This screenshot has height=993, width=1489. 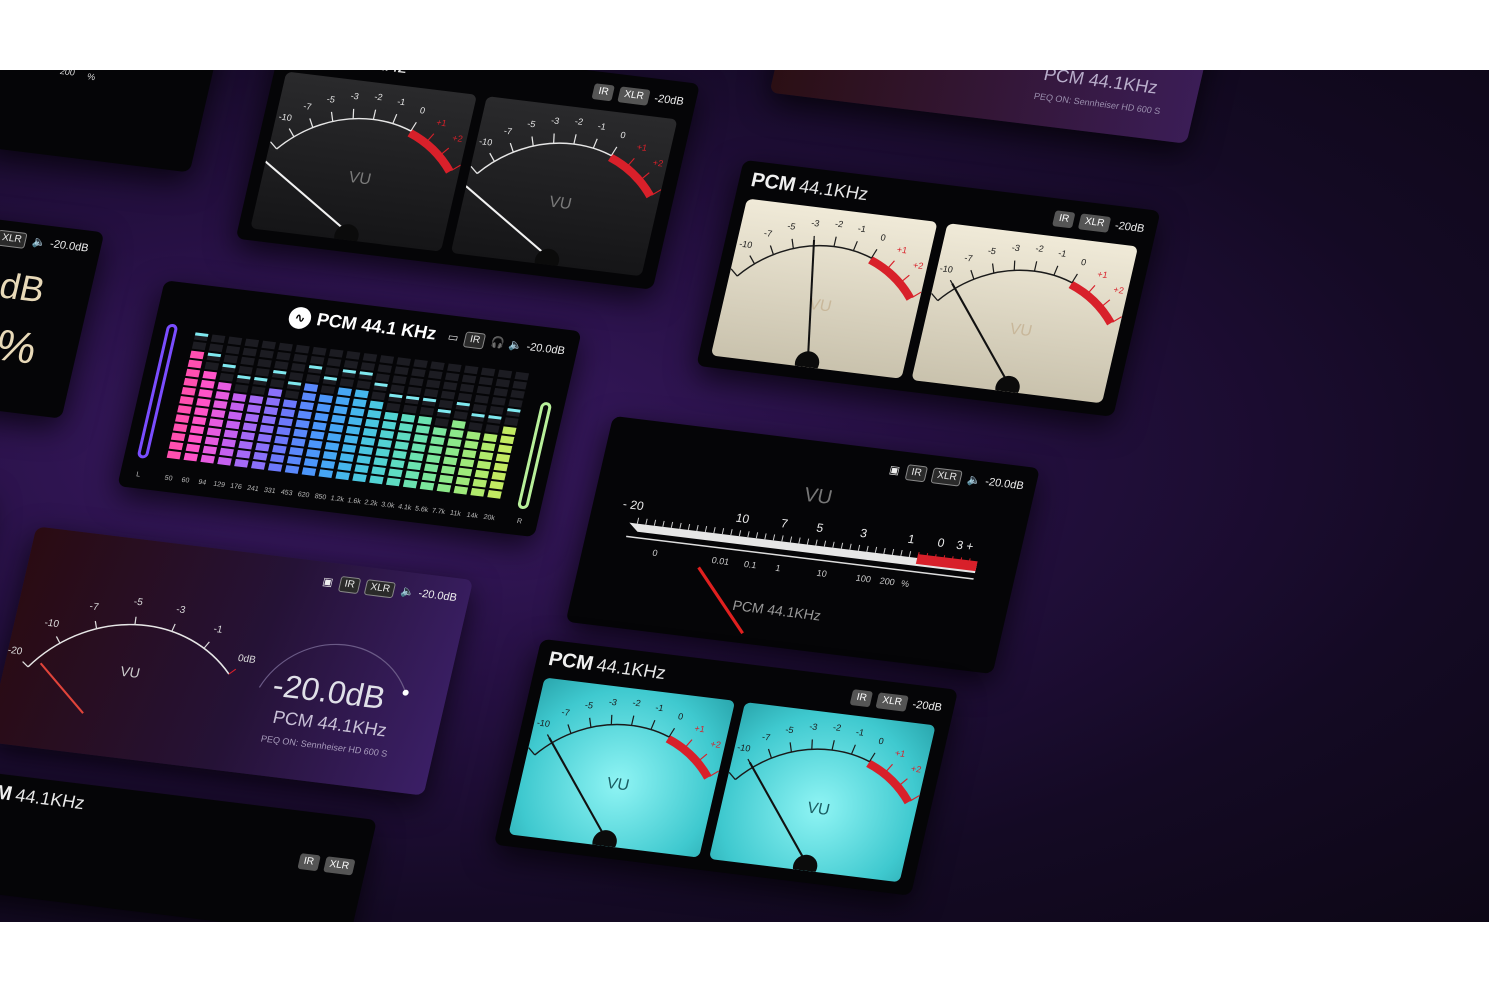 I want to click on linear-vu-scale: - 2010 7 5 3 1 0 3 +00.01 0.1 1 10 100 200%, so click(x=800, y=566).